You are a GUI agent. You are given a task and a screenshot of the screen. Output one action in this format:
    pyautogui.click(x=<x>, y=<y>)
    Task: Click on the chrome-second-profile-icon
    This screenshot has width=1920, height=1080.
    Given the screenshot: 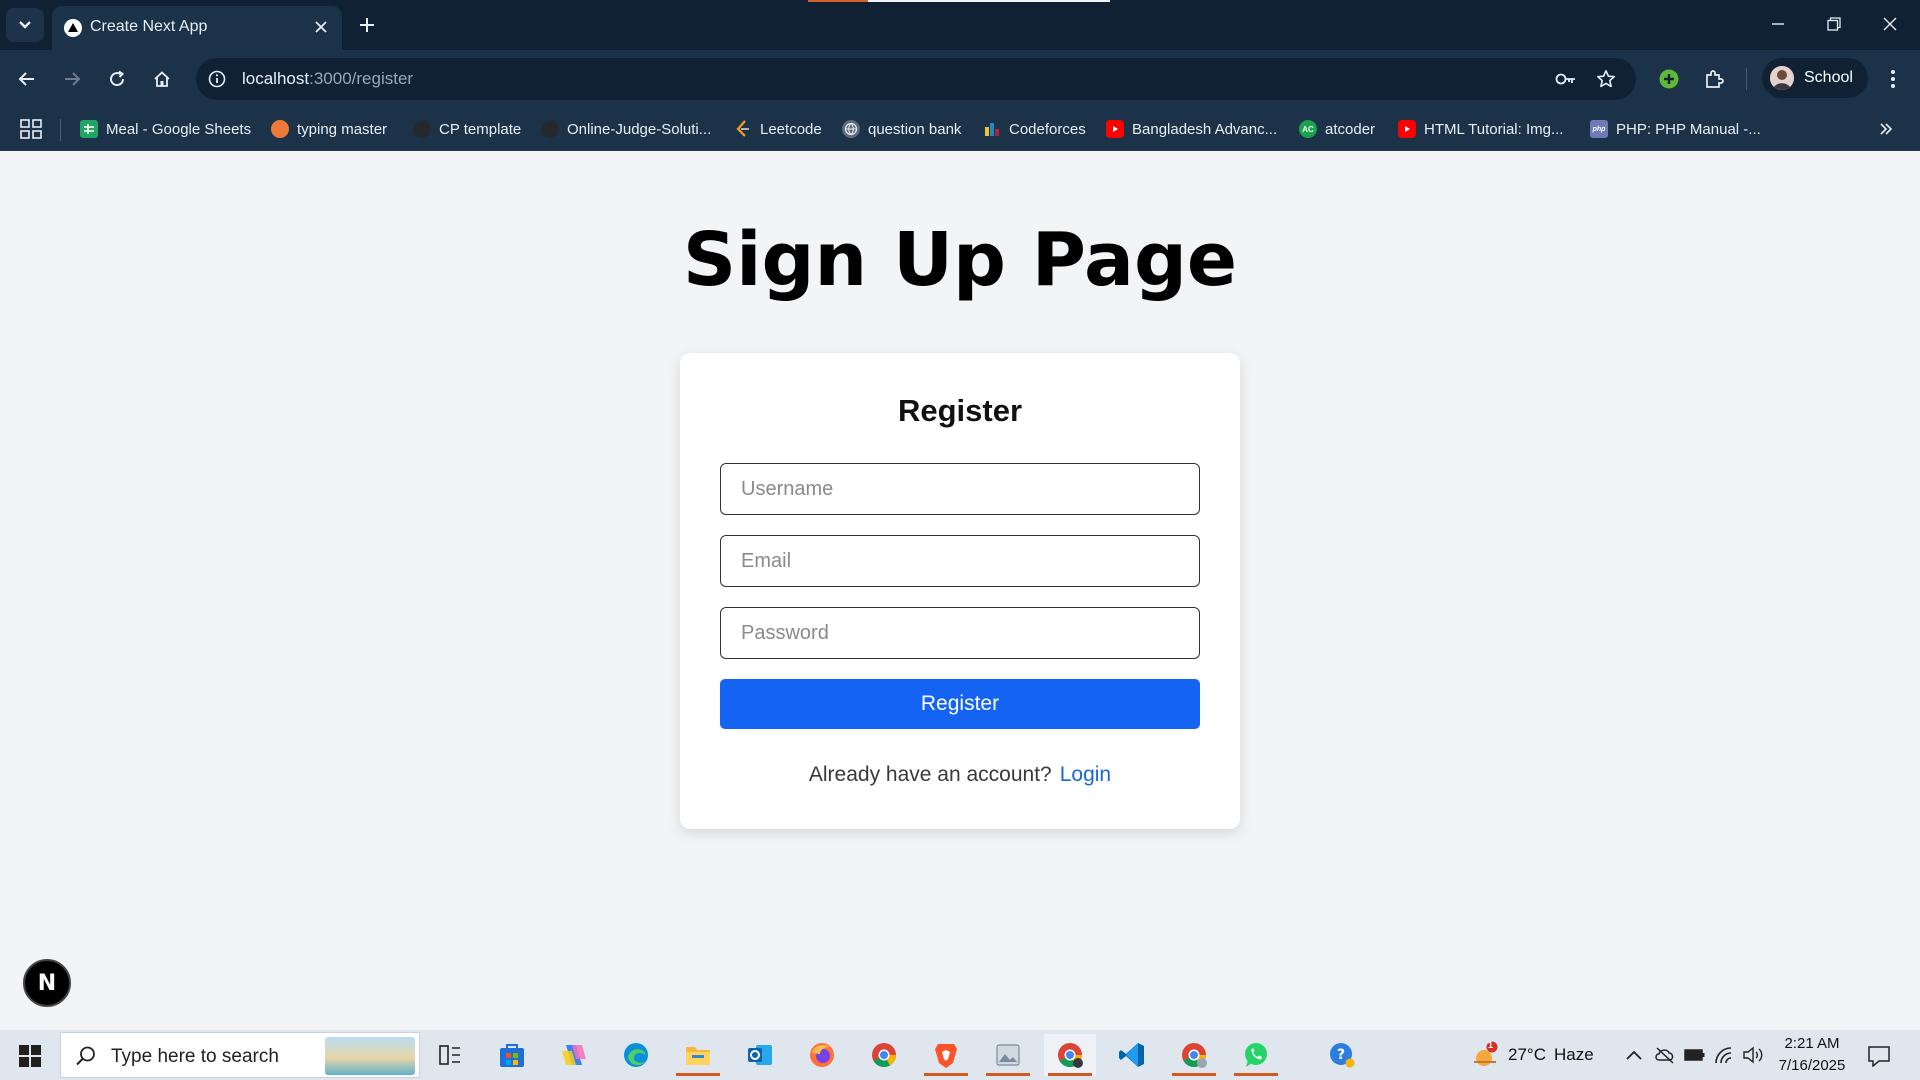 What is the action you would take?
    pyautogui.click(x=1194, y=1055)
    